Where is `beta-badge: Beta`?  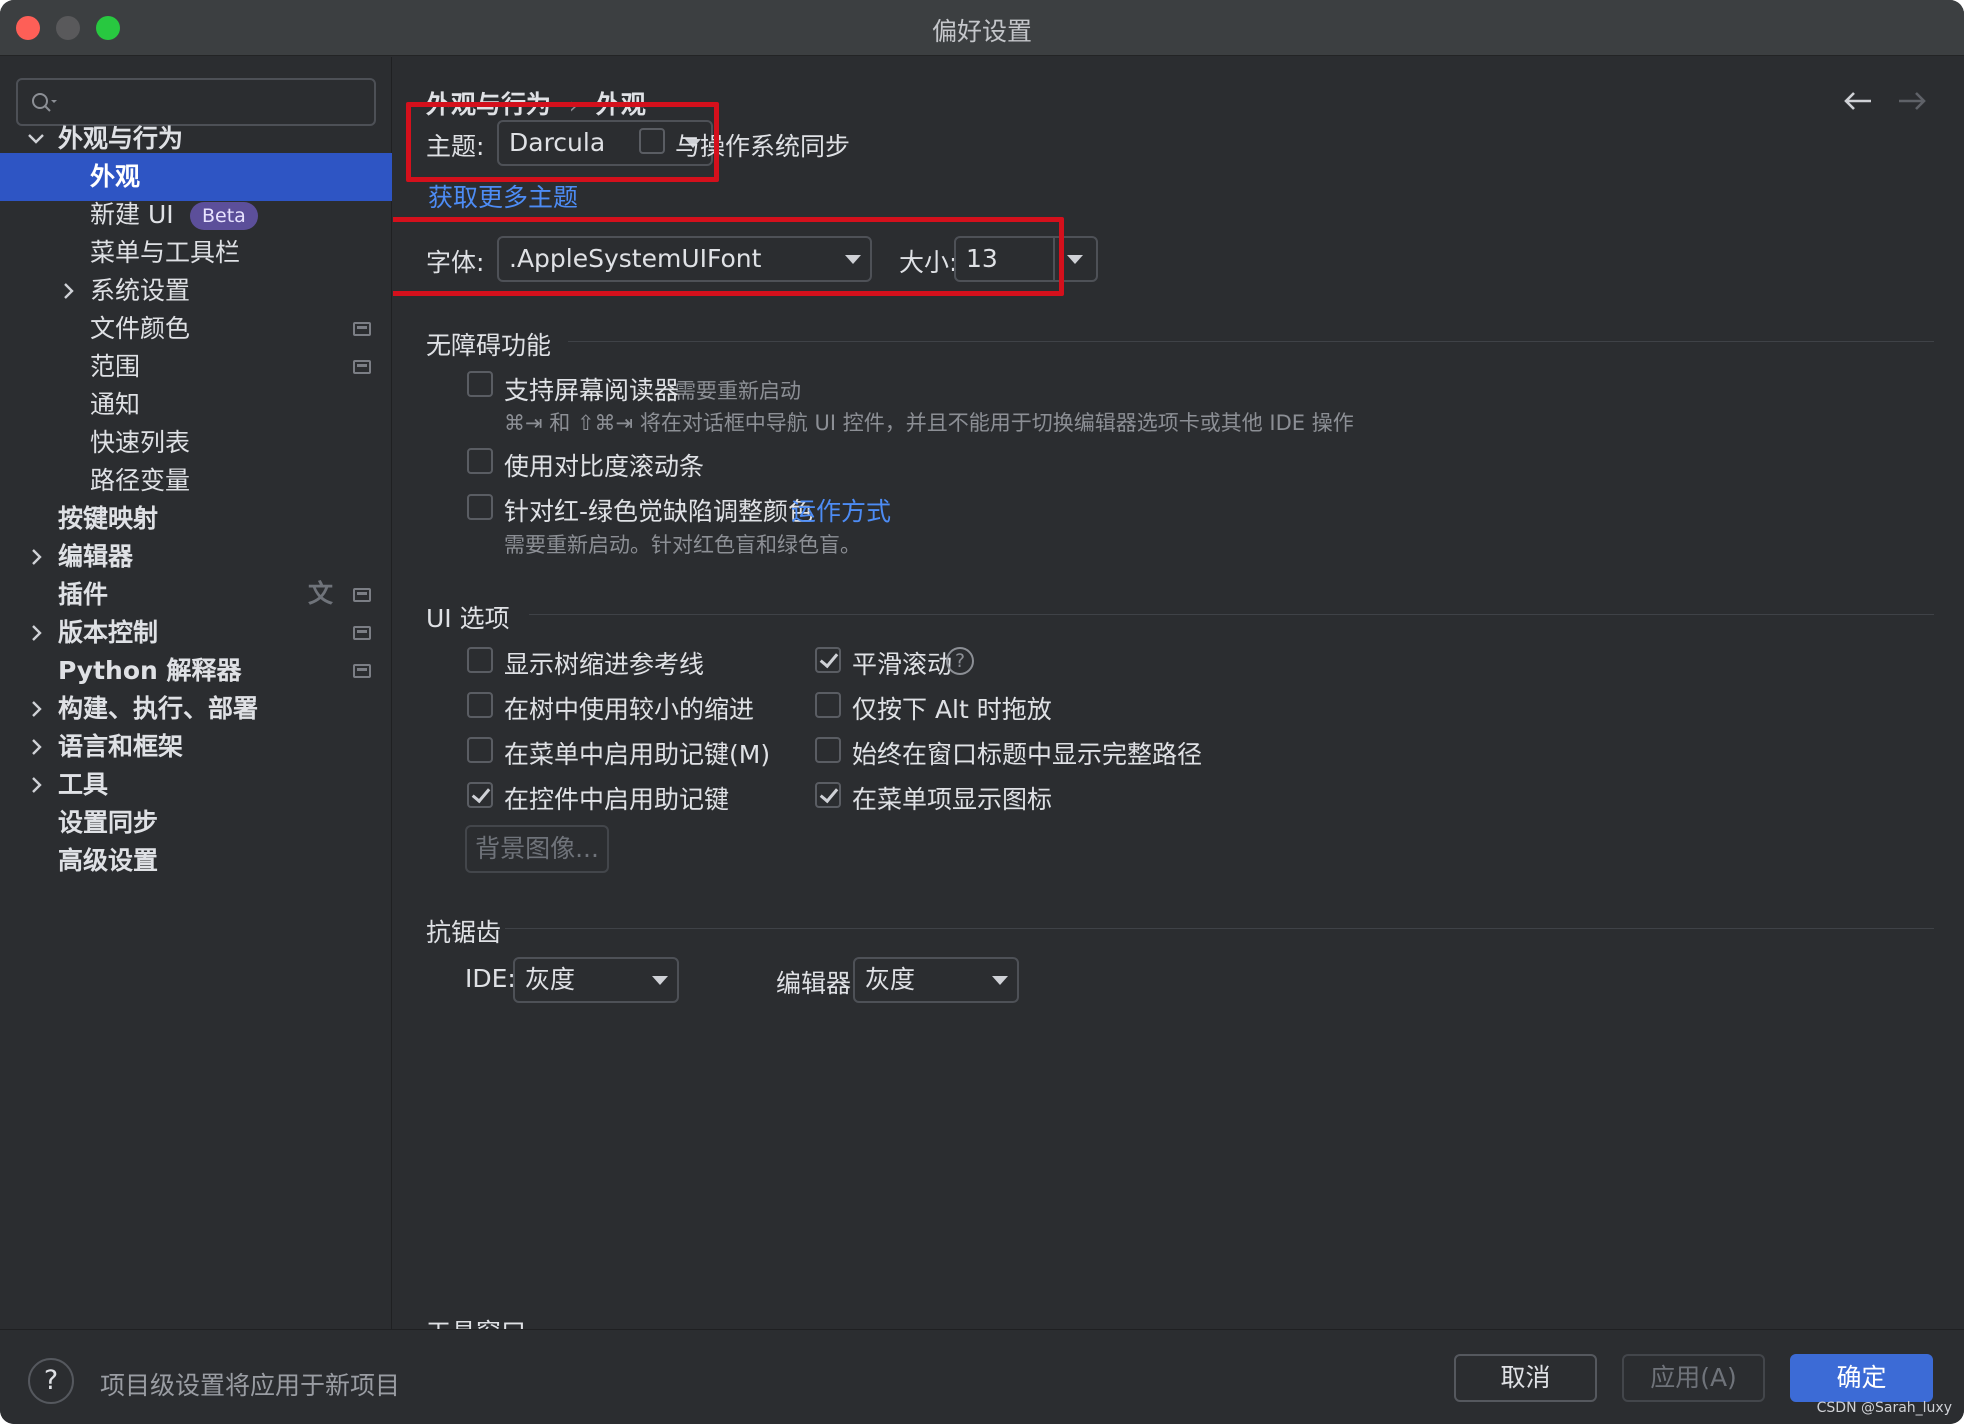
beta-badge: Beta is located at coordinates (224, 216).